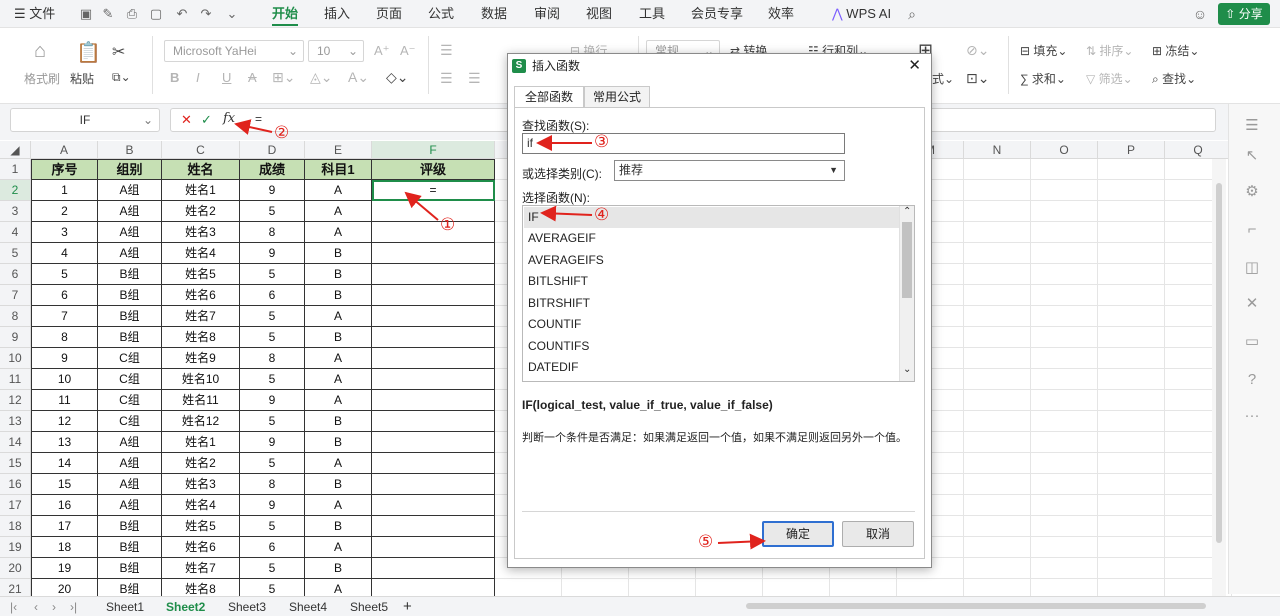  Describe the element at coordinates (229, 118) in the screenshot. I see `insert-function-icon: fx` at that location.